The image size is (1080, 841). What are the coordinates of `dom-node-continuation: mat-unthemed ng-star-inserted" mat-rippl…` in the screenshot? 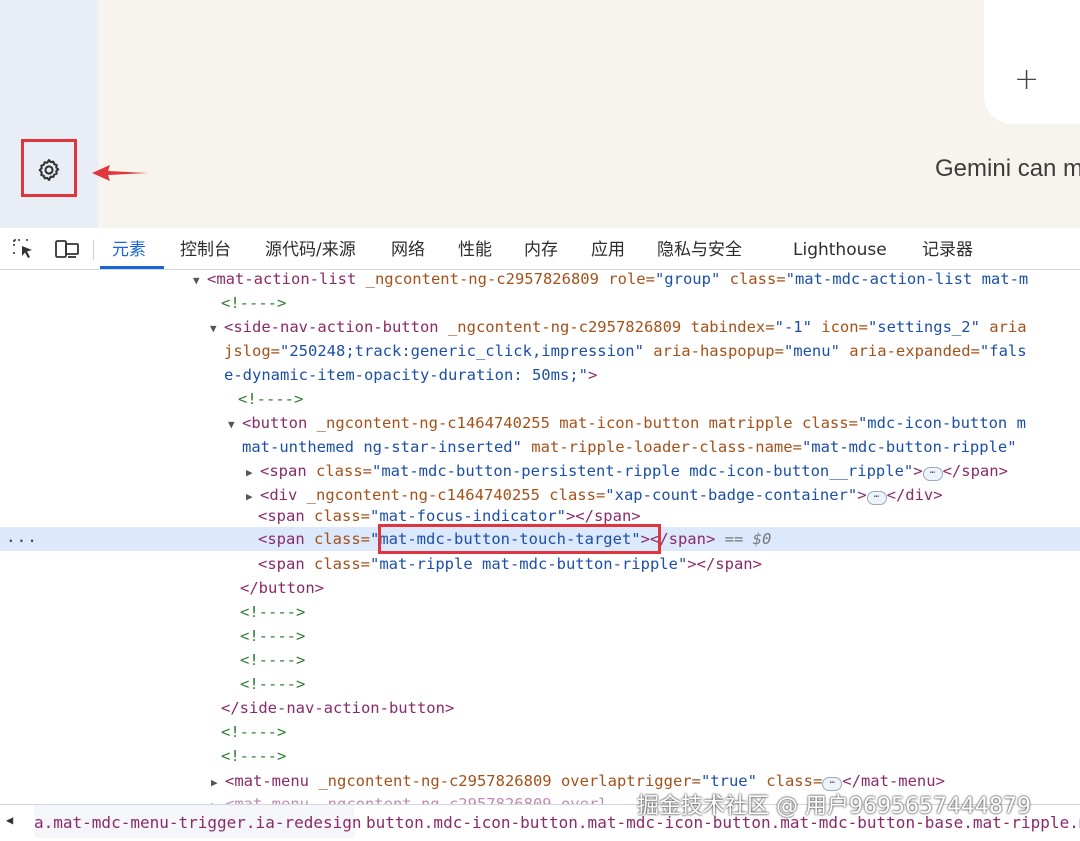 It's located at (540, 447).